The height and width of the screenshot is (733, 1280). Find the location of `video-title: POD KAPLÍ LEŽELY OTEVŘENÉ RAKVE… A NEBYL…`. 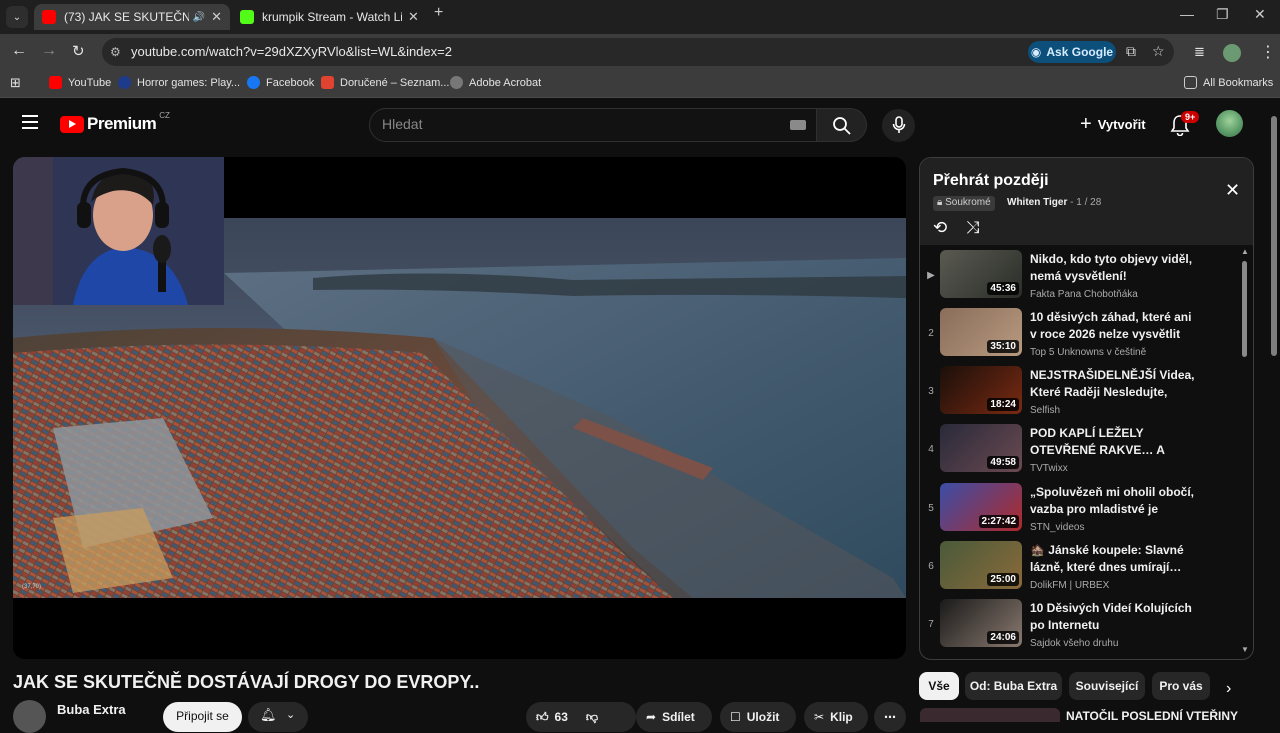

video-title: POD KAPLÍ LEŽELY OTEVŘENÉ RAKVE… A NEBYL… is located at coordinates (1115, 442).